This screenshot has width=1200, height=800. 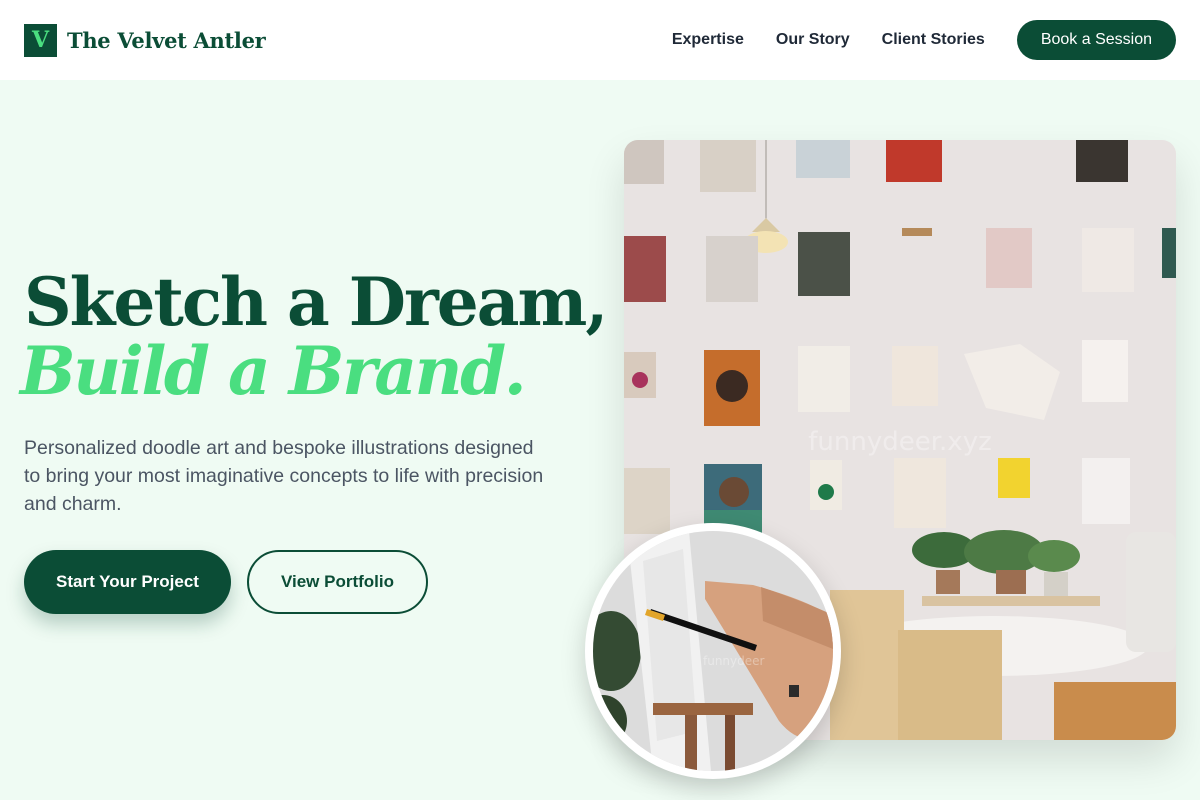 I want to click on svg-text: funnydeer.xyz, so click(x=899, y=442).